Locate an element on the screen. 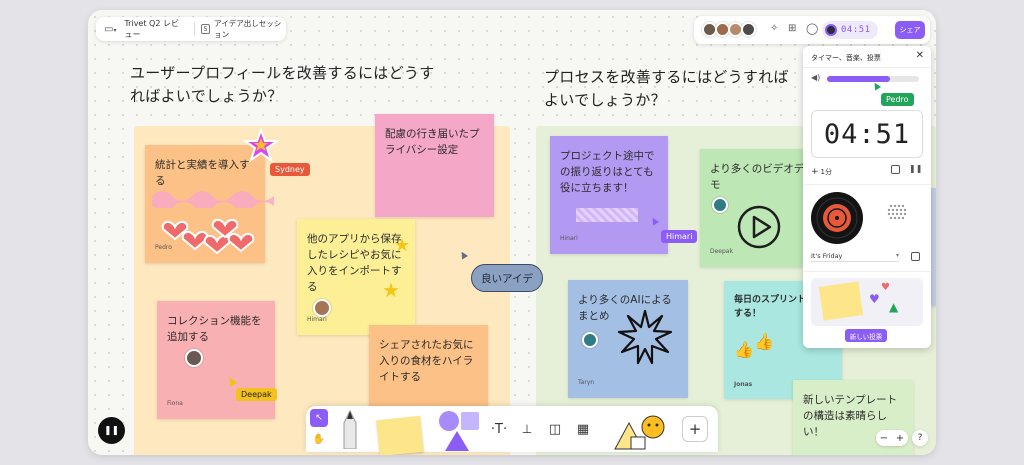 This screenshot has height=465, width=1024. song-select: It's Friday ▾ is located at coordinates (855, 256).